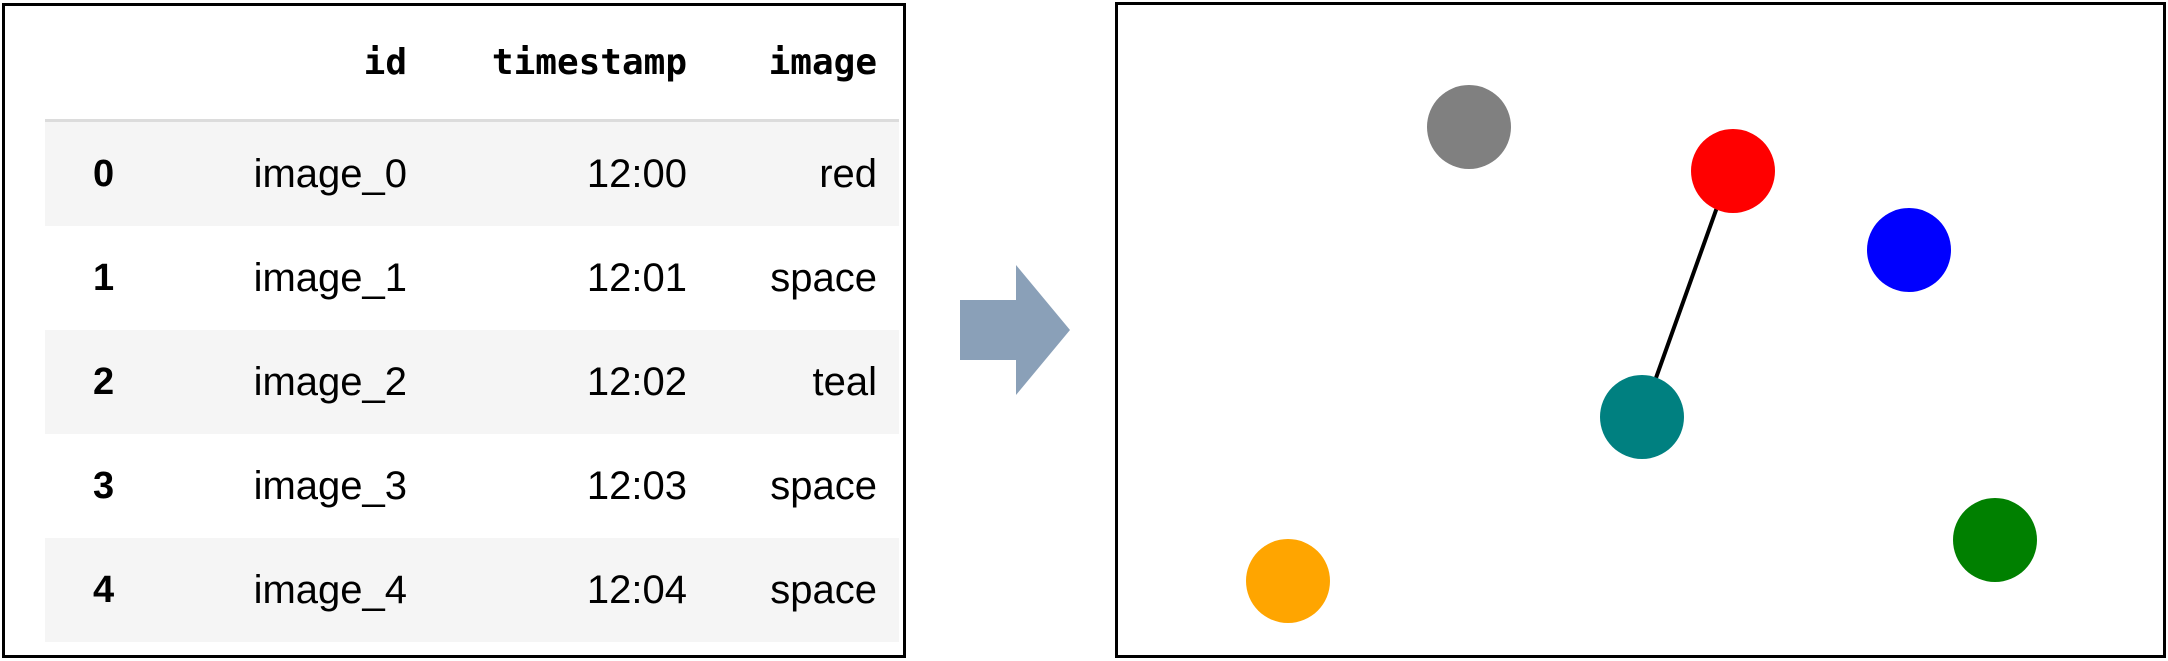 The height and width of the screenshot is (661, 2168). Describe the element at coordinates (804, 382) in the screenshot. I see `cell-image: teal` at that location.